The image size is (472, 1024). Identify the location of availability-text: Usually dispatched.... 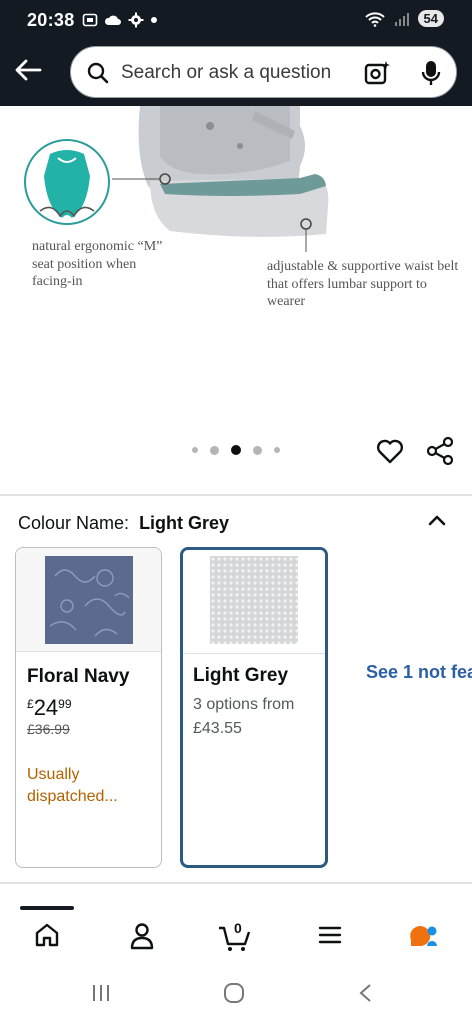
(72, 785).